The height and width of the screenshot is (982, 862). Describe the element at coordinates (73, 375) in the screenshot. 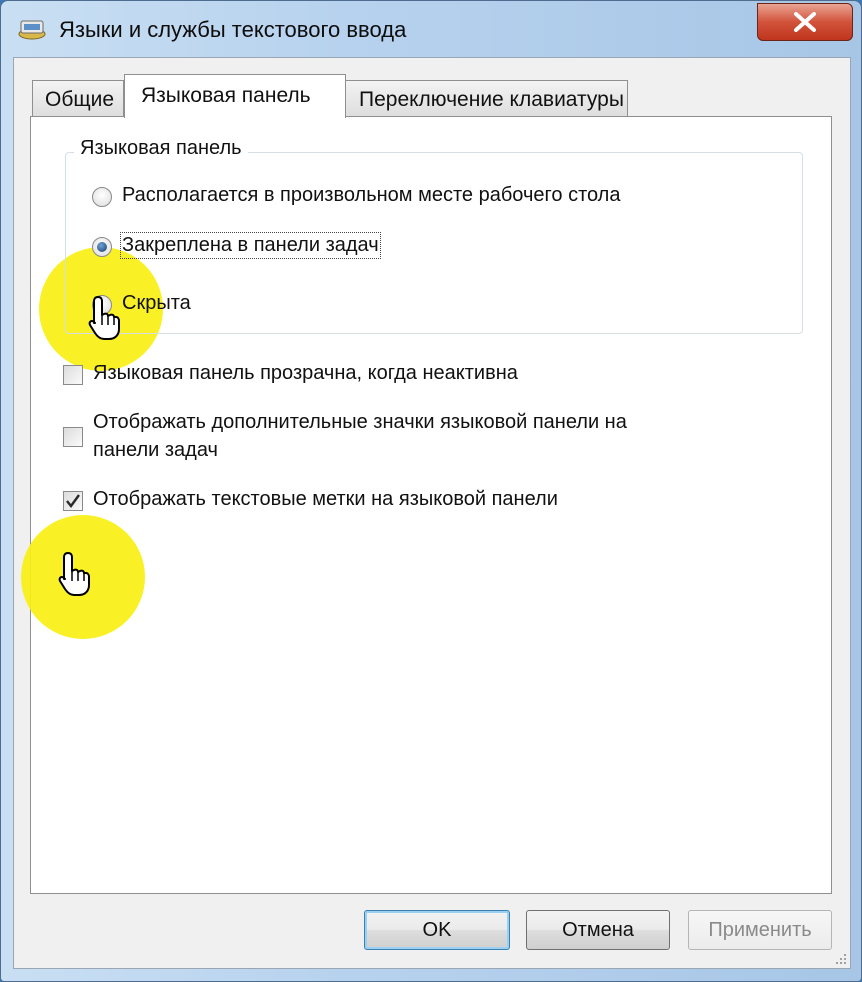

I see `checkbox-transparent` at that location.